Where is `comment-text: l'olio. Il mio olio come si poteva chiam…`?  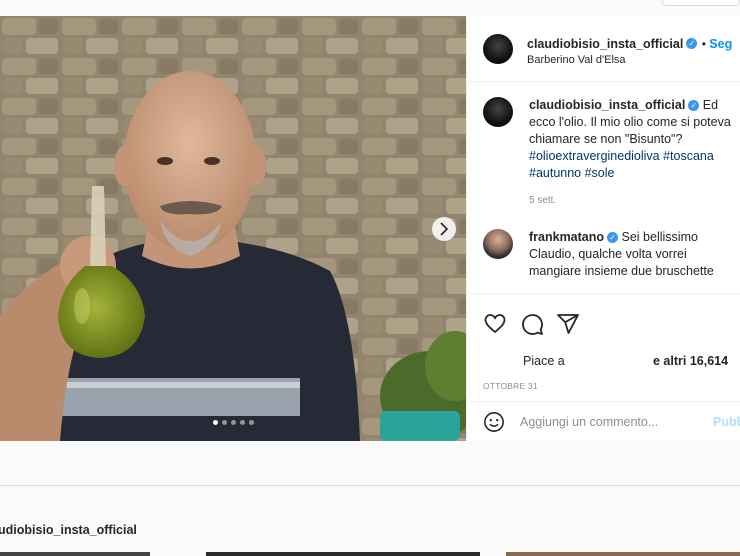 comment-text: l'olio. Il mio olio come si poteva chiam… is located at coordinates (630, 130).